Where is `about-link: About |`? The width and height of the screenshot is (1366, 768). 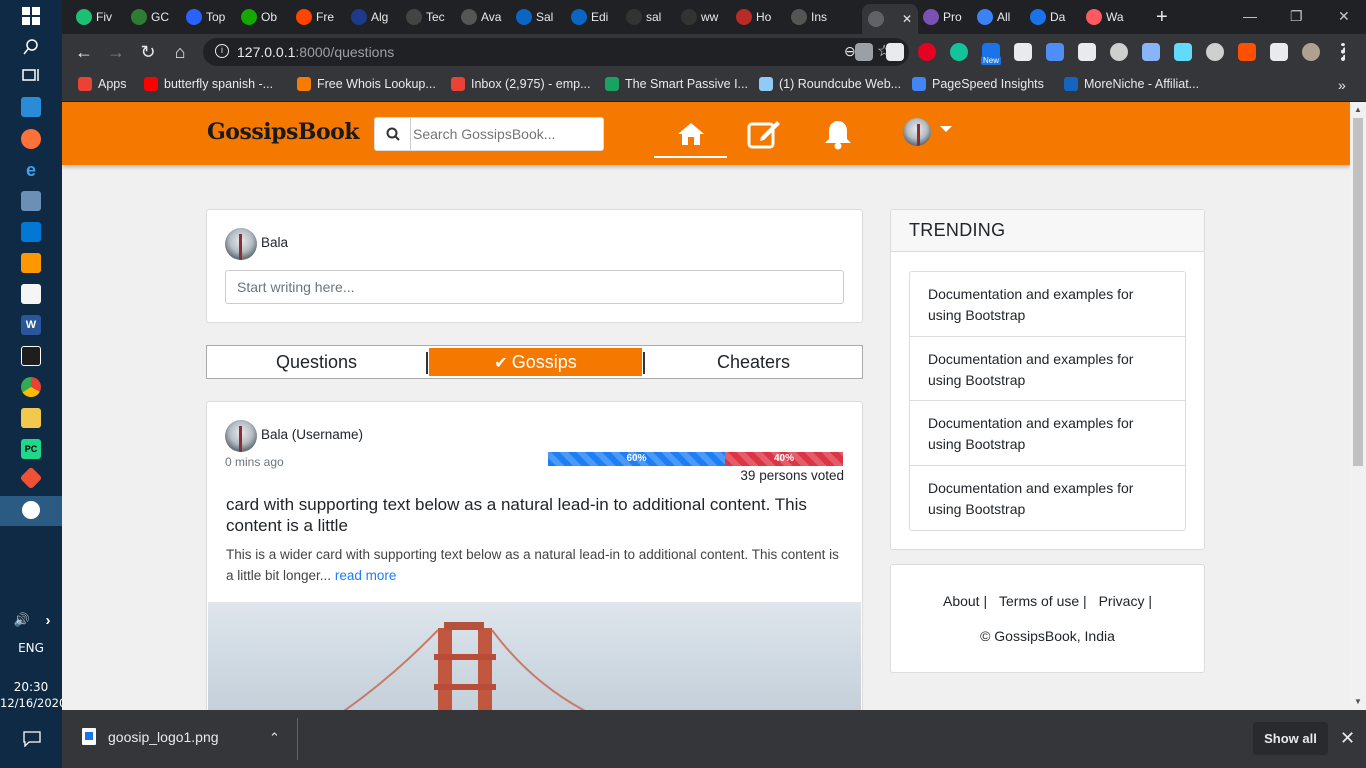
about-link: About | is located at coordinates (965, 601).